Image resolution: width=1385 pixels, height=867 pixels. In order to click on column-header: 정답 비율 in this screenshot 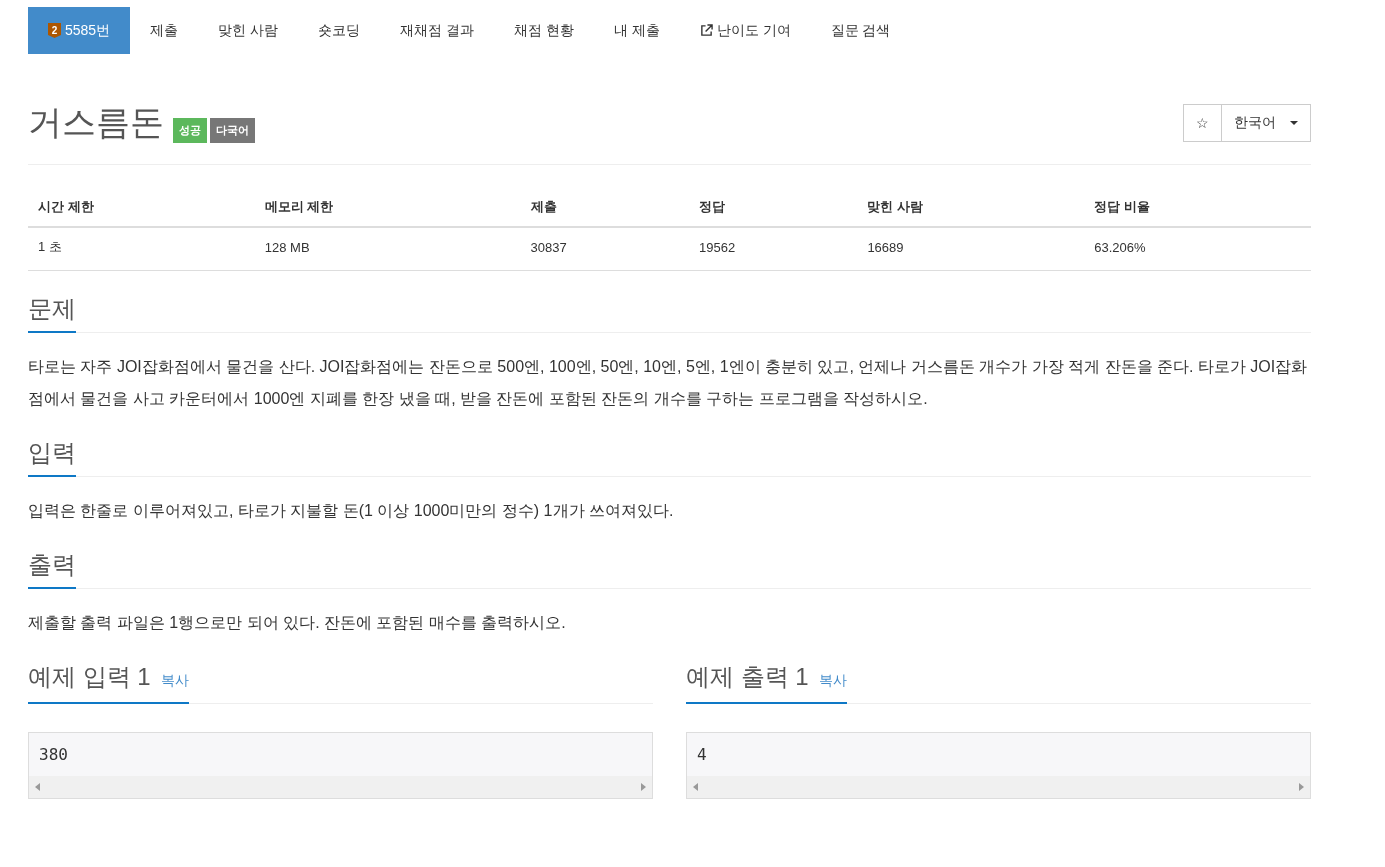, I will do `click(1197, 207)`.